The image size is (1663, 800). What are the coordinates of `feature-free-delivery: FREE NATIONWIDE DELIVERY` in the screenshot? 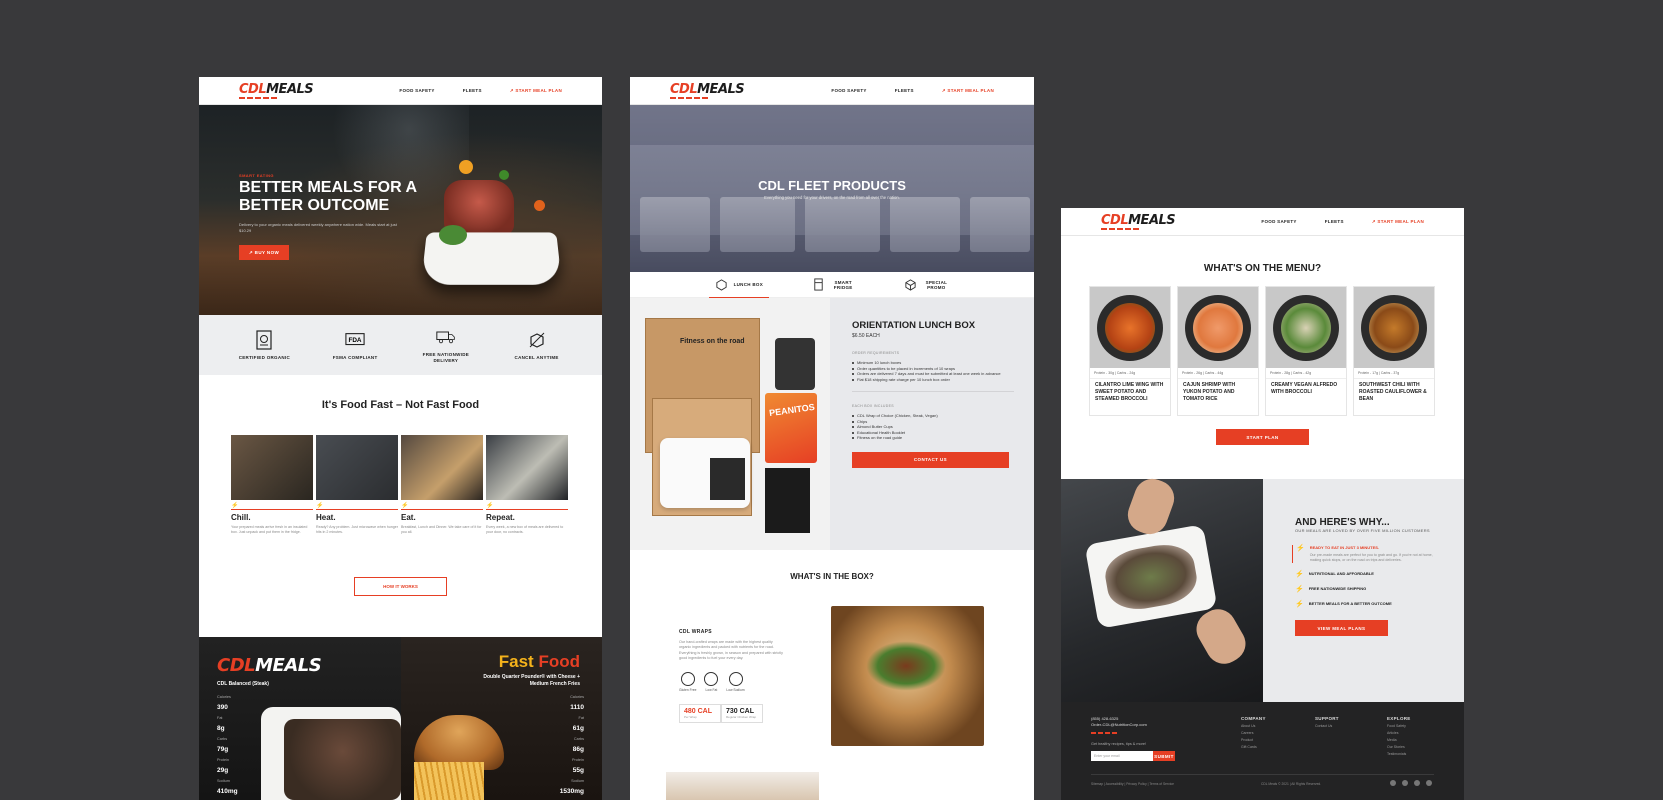 It's located at (446, 345).